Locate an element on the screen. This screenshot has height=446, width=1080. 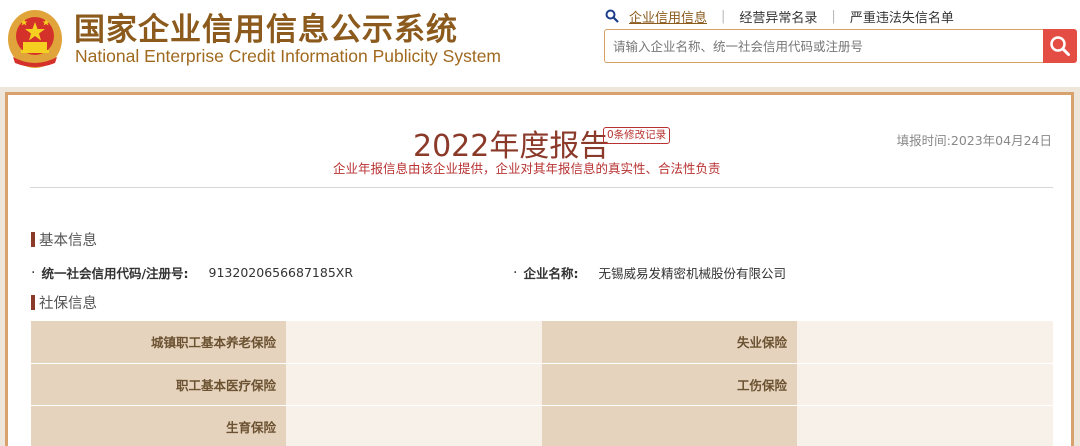
national-emblem-icon is located at coordinates (35, 39).